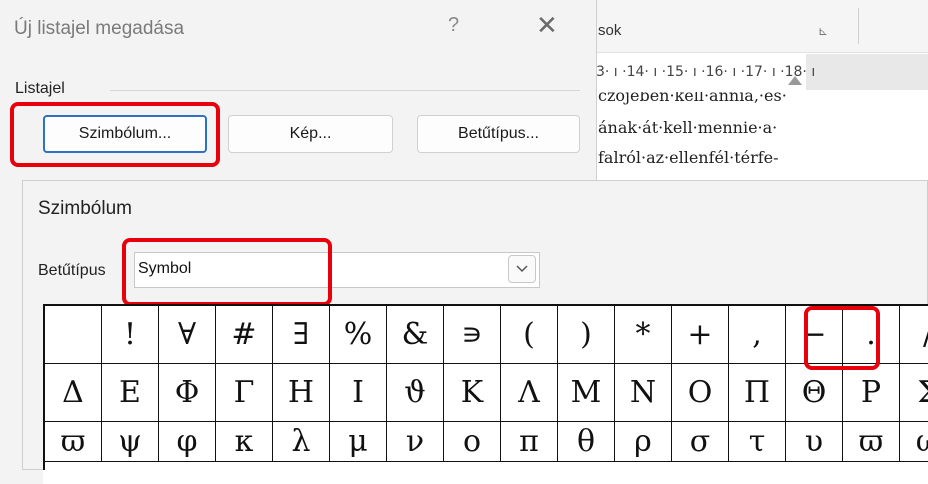 The height and width of the screenshot is (484, 928). Describe the element at coordinates (914, 335) in the screenshot. I see `symbol-cell: /` at that location.